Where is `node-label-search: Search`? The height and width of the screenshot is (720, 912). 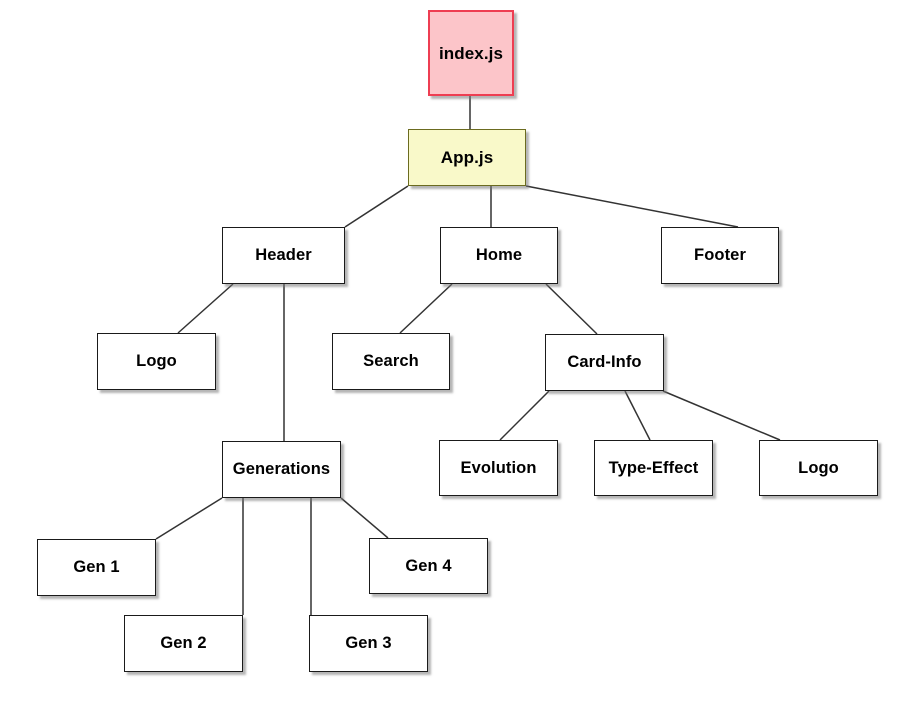 node-label-search: Search is located at coordinates (391, 361).